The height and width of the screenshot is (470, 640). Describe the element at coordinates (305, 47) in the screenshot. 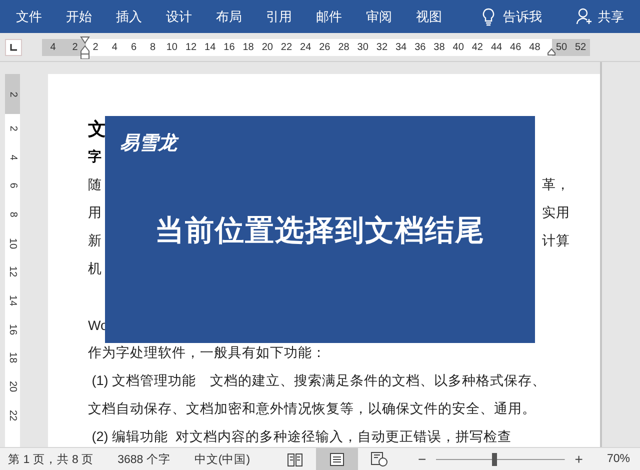

I see `ruler-number: 24` at that location.